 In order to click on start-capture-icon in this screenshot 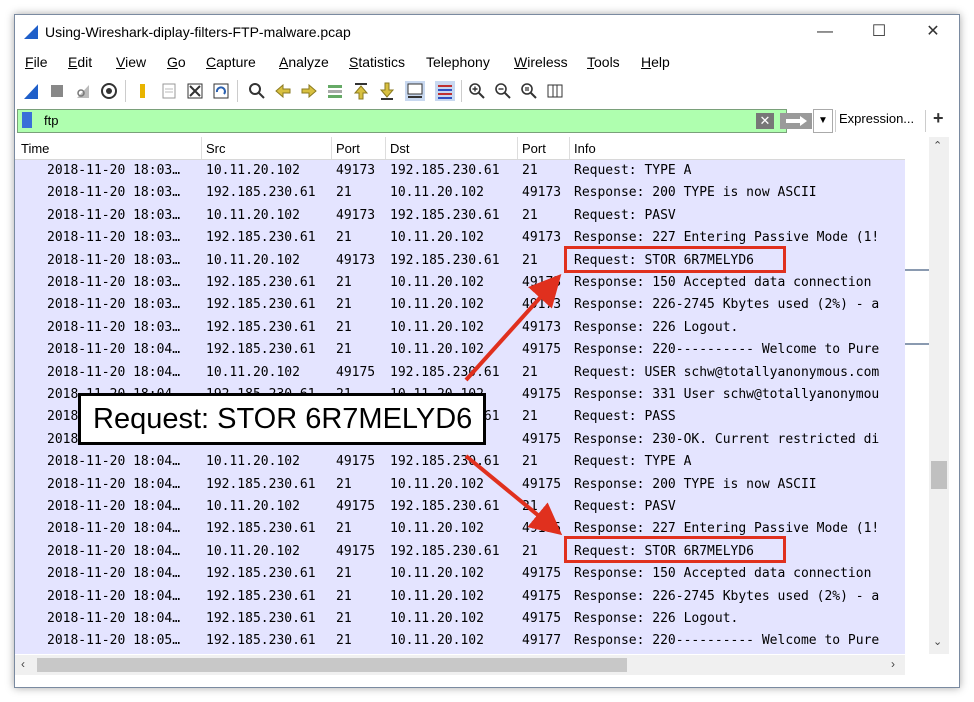, I will do `click(31, 91)`.